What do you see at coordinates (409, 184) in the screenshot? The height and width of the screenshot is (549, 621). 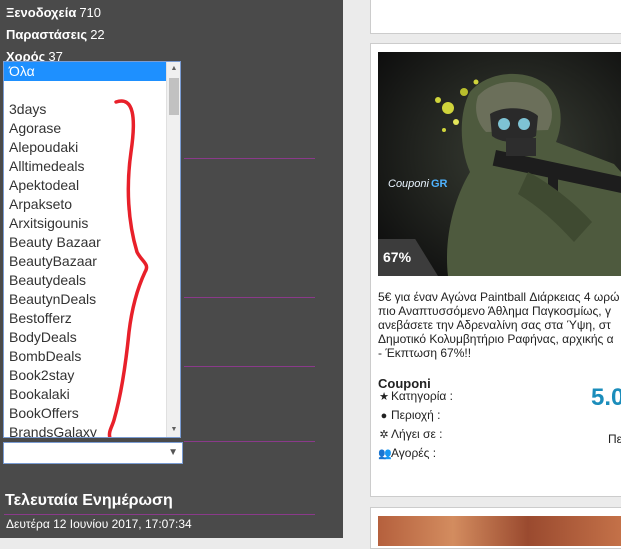 I see `couponi-logo: Couponi` at bounding box center [409, 184].